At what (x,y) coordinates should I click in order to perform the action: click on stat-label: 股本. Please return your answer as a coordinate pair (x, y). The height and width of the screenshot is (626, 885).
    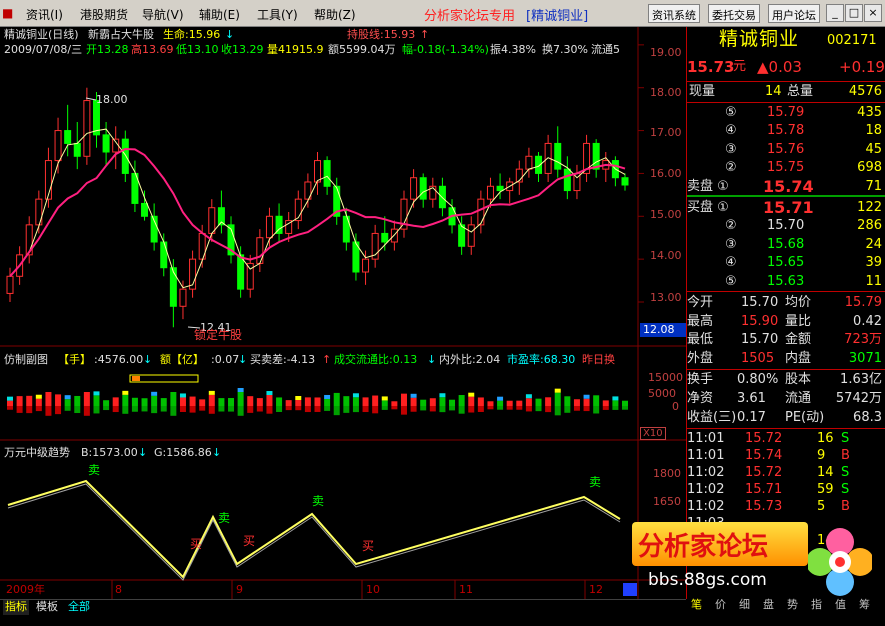
    Looking at the image, I should click on (798, 379).